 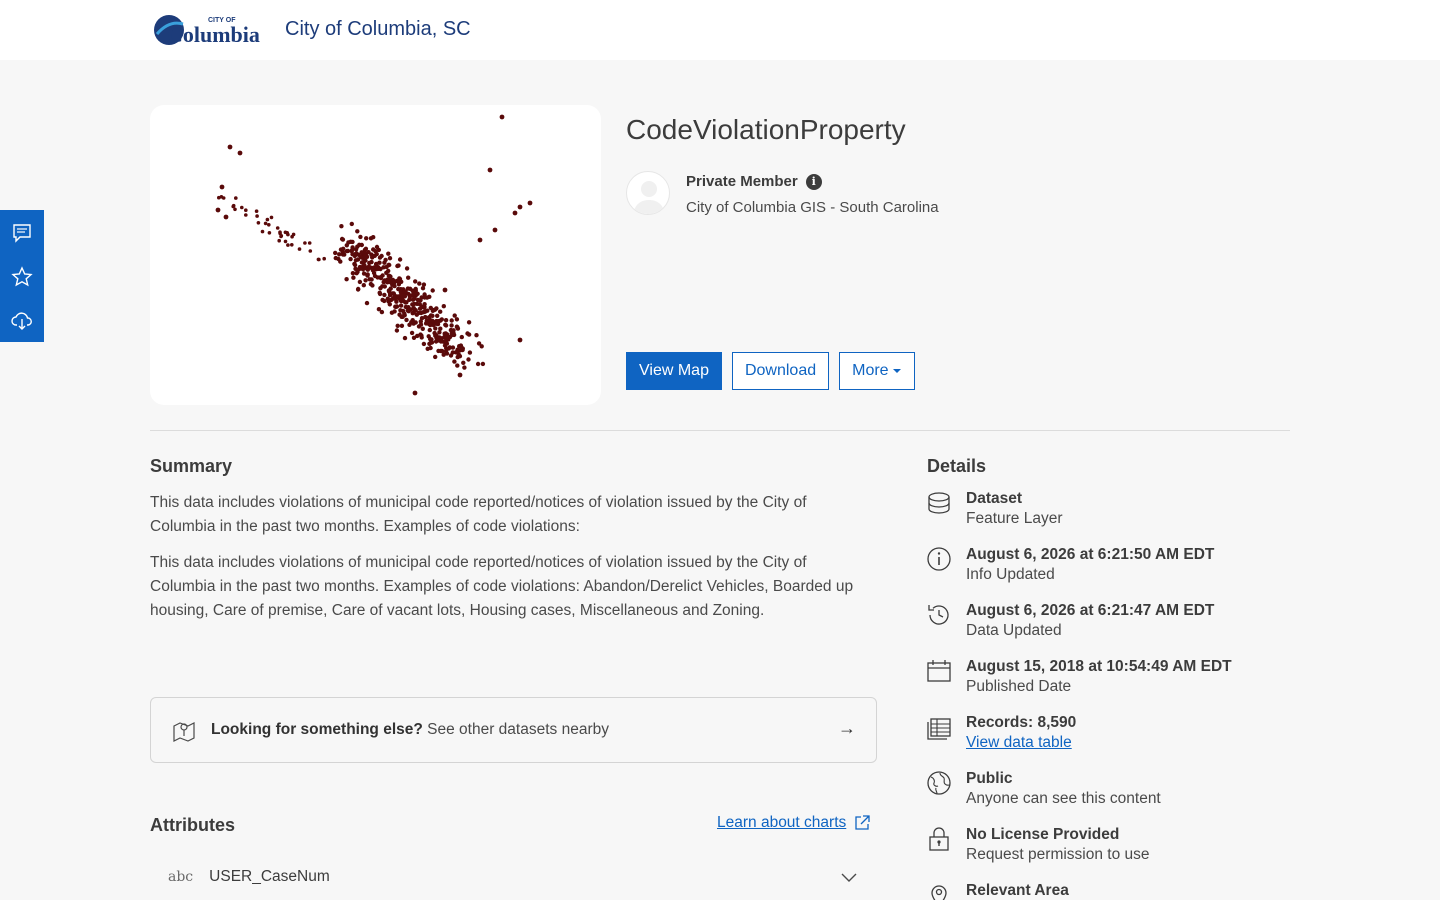 What do you see at coordinates (754, 181) in the screenshot?
I see `owner-name: Private Member i` at bounding box center [754, 181].